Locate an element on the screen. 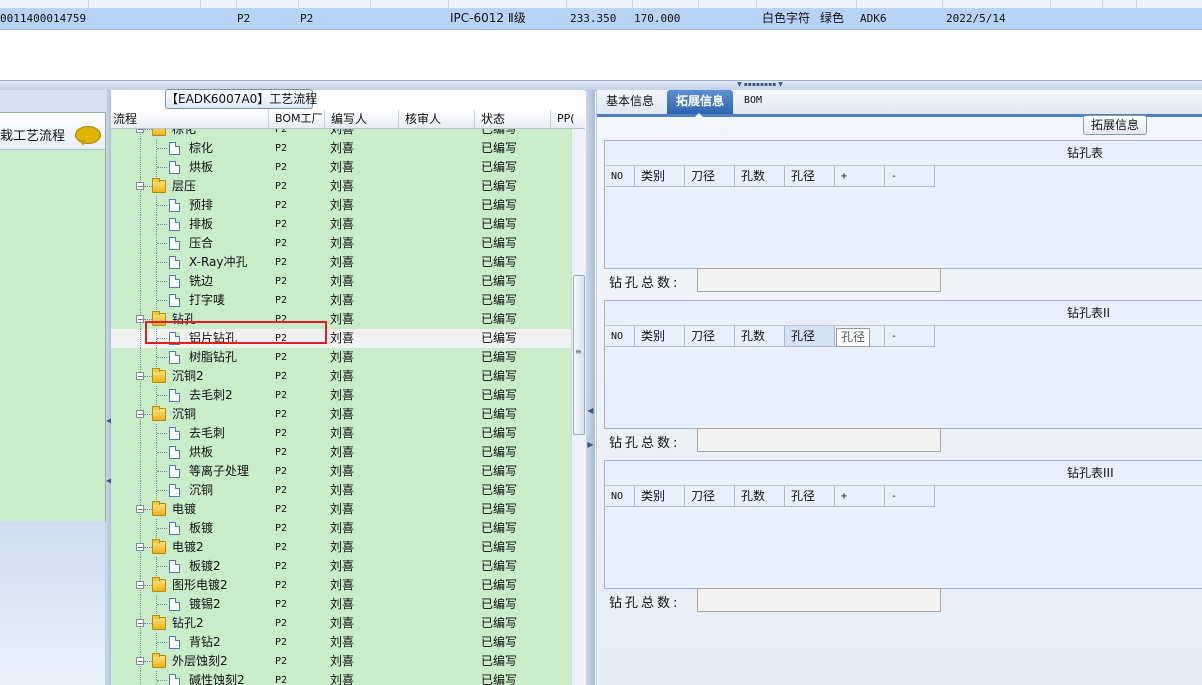  col-header-author: 编写人 is located at coordinates (361, 119).